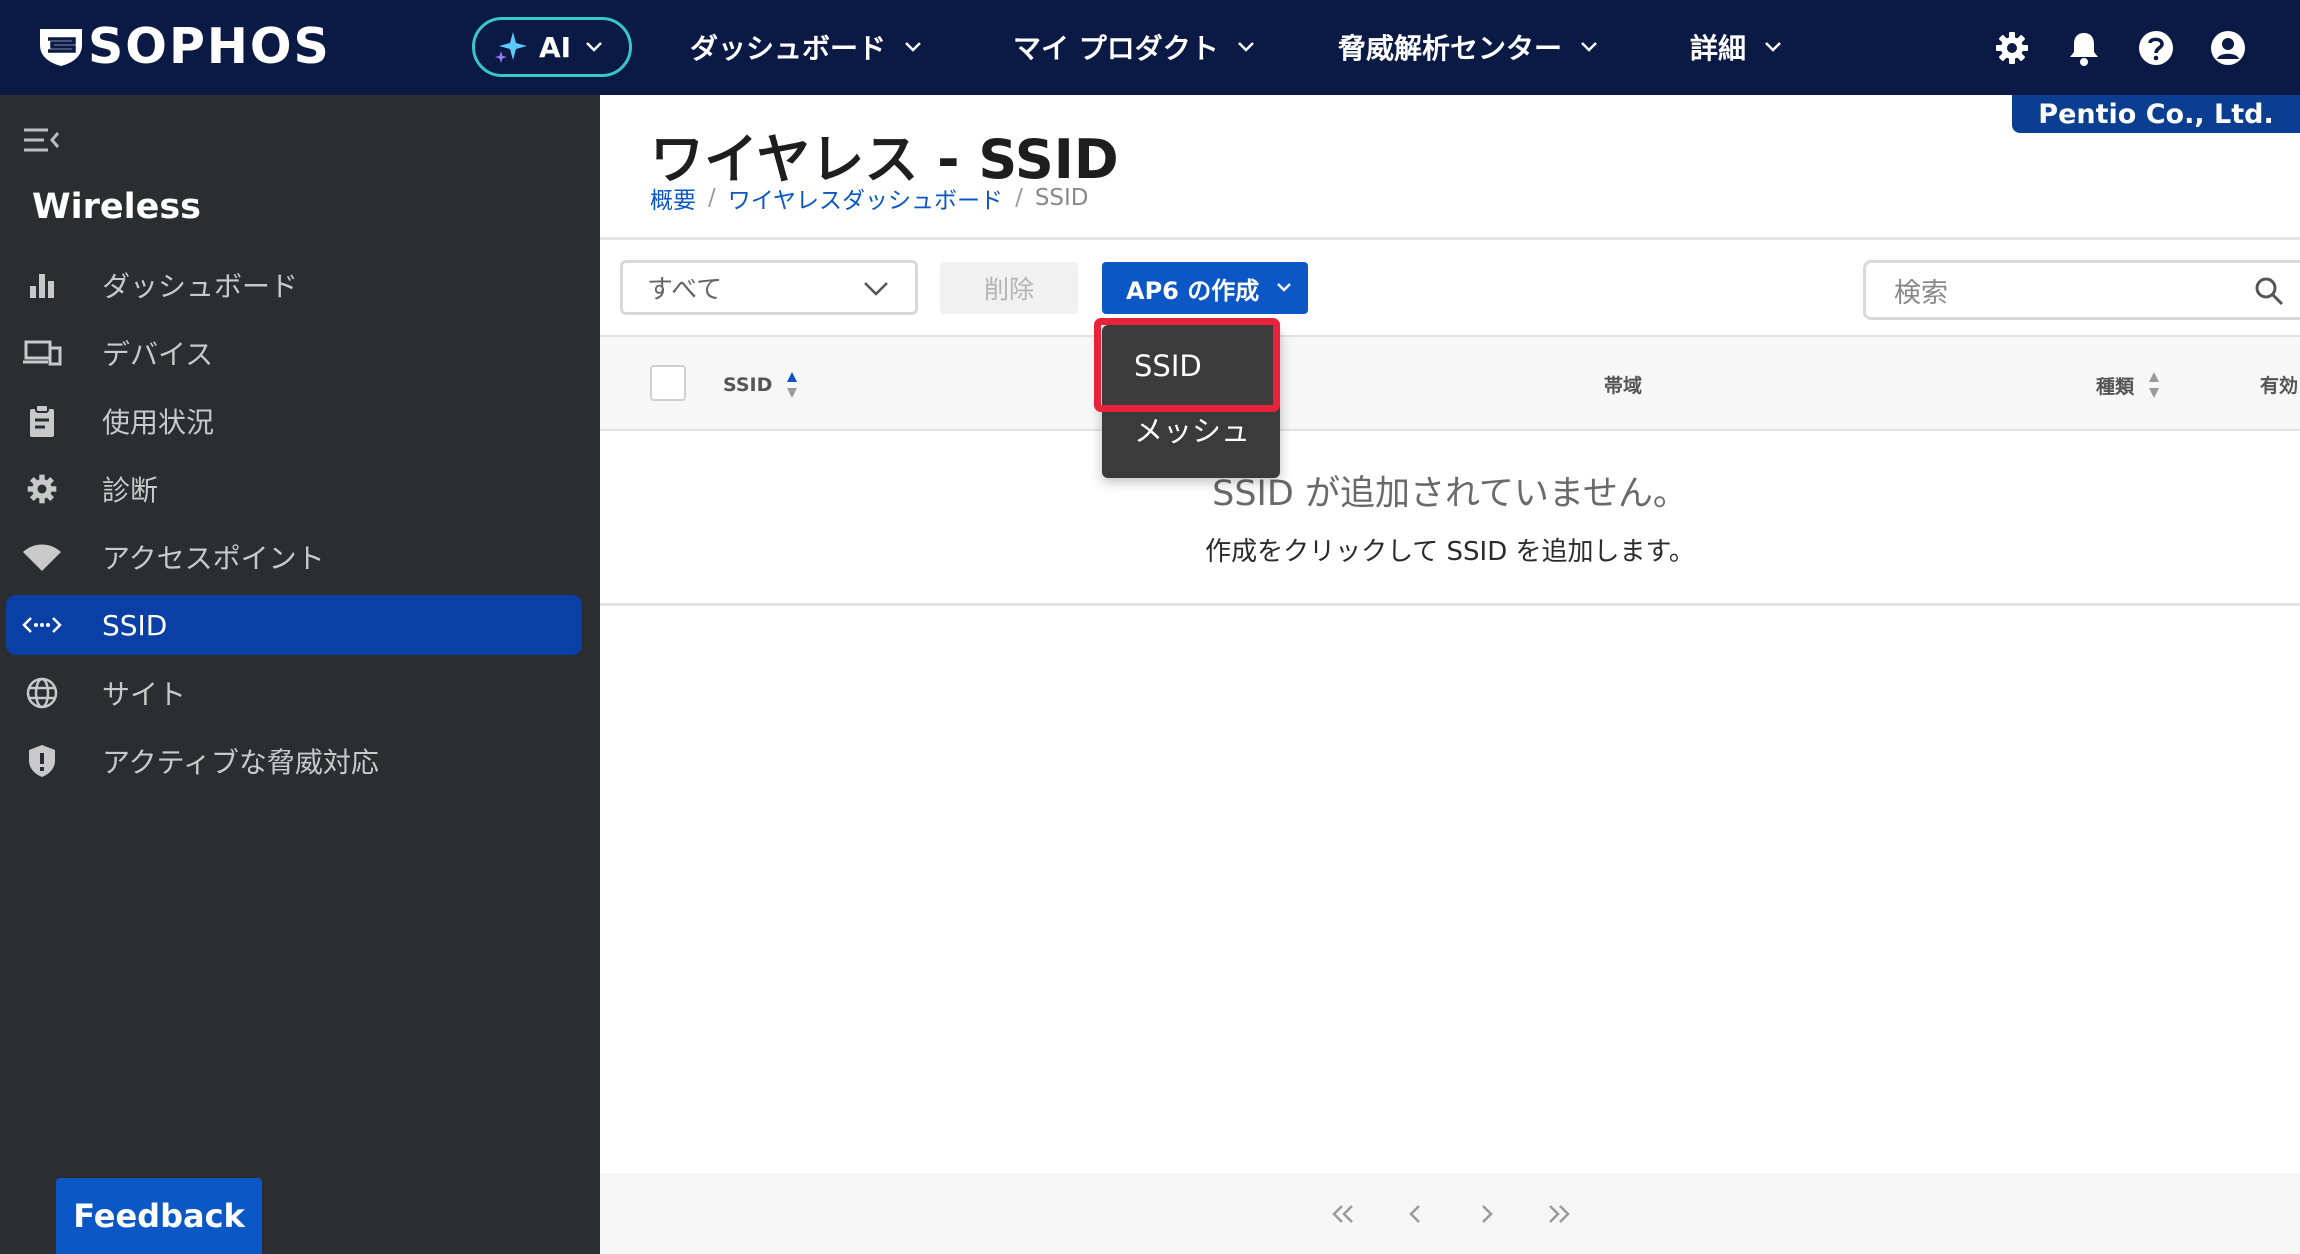 Image resolution: width=2300 pixels, height=1254 pixels. I want to click on gear-icon, so click(42, 489).